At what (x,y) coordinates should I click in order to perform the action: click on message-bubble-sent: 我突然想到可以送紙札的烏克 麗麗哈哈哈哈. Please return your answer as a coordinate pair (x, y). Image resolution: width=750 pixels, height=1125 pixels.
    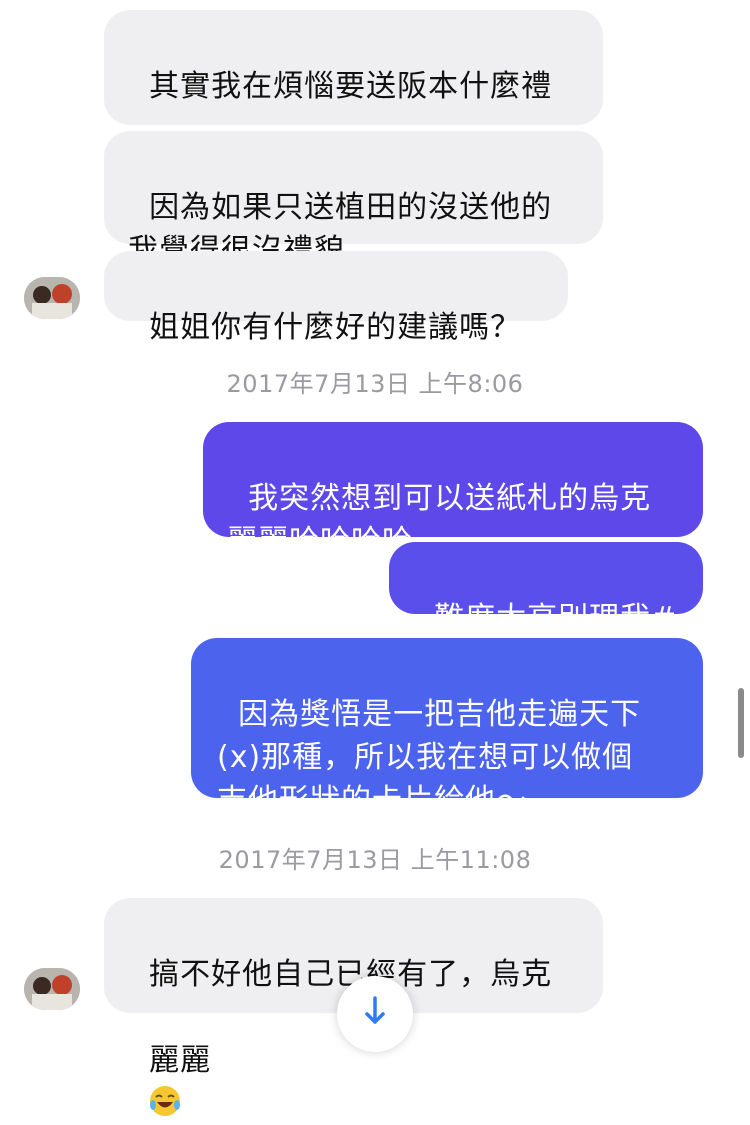
    Looking at the image, I should click on (453, 490).